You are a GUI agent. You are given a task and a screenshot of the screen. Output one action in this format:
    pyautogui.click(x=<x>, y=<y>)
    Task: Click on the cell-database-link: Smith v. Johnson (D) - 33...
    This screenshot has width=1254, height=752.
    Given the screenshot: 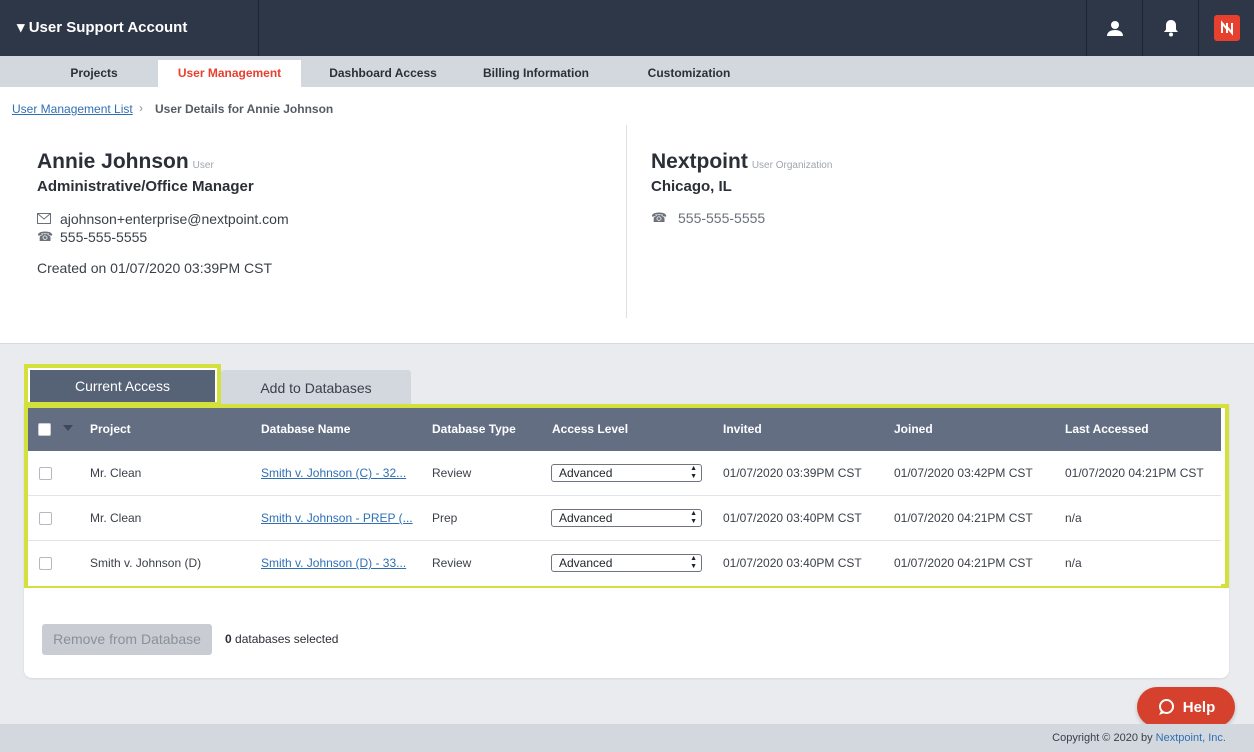 What is the action you would take?
    pyautogui.click(x=333, y=563)
    